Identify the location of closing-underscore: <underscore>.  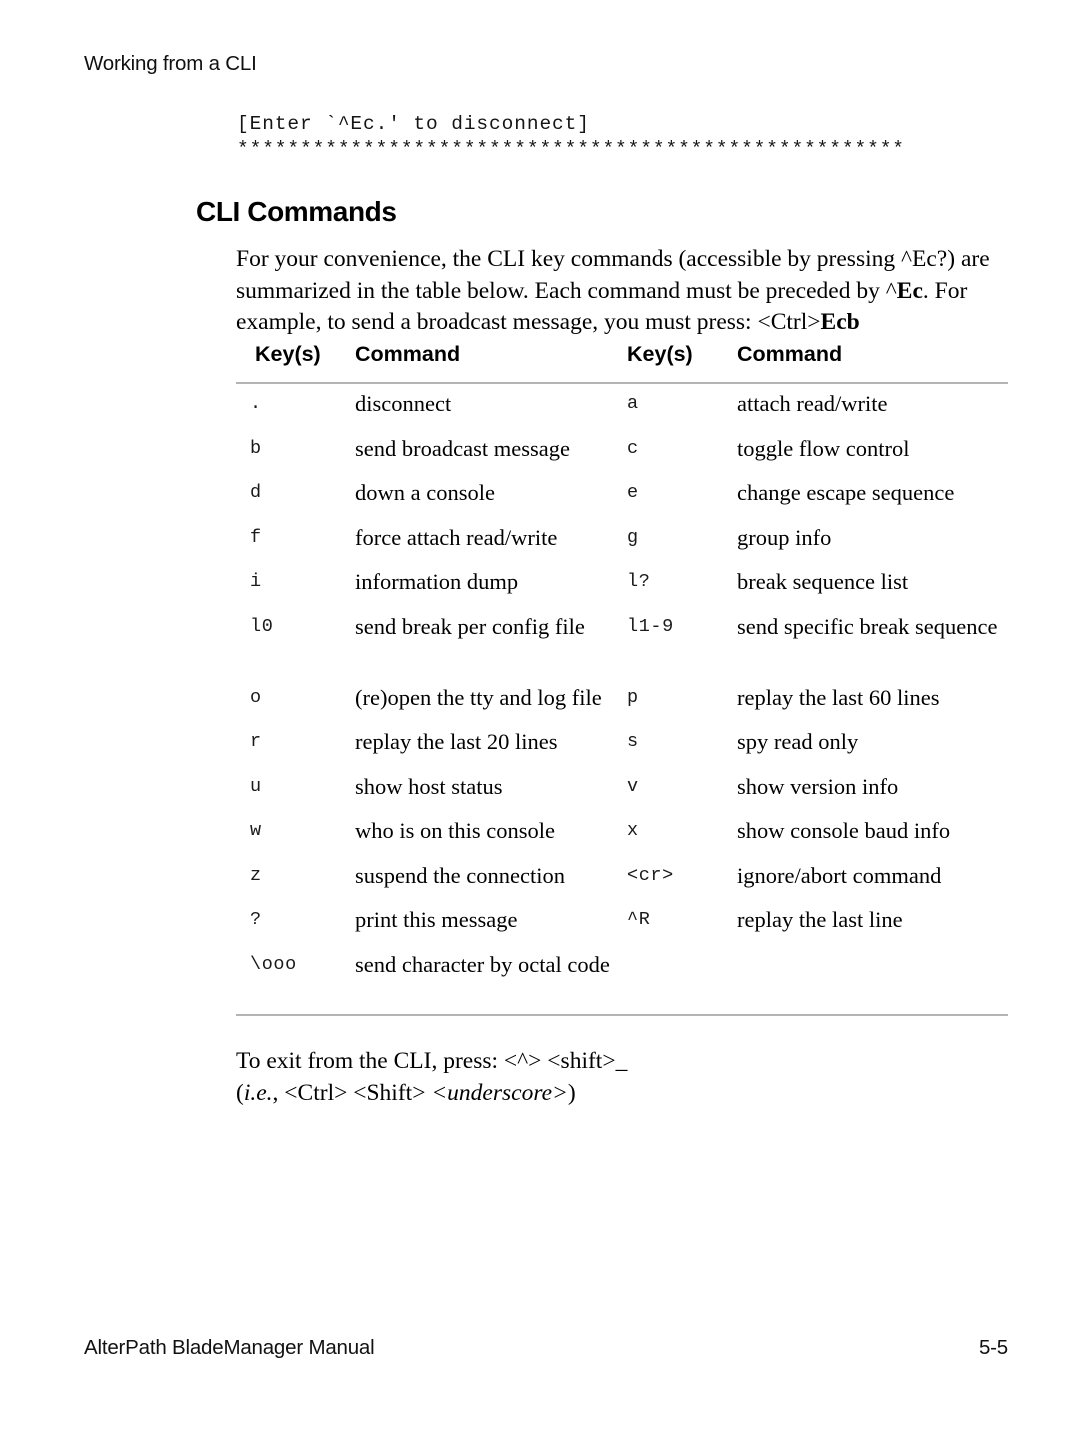
(499, 1092).